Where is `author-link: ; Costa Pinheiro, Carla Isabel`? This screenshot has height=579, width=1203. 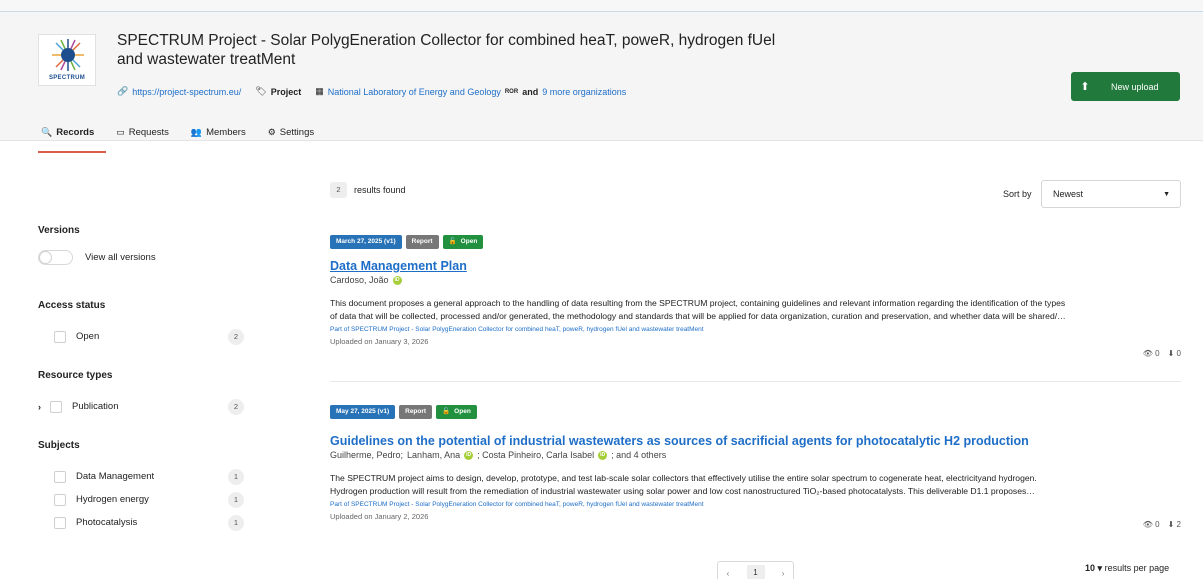
author-link: ; Costa Pinheiro, Carla Isabel is located at coordinates (535, 455).